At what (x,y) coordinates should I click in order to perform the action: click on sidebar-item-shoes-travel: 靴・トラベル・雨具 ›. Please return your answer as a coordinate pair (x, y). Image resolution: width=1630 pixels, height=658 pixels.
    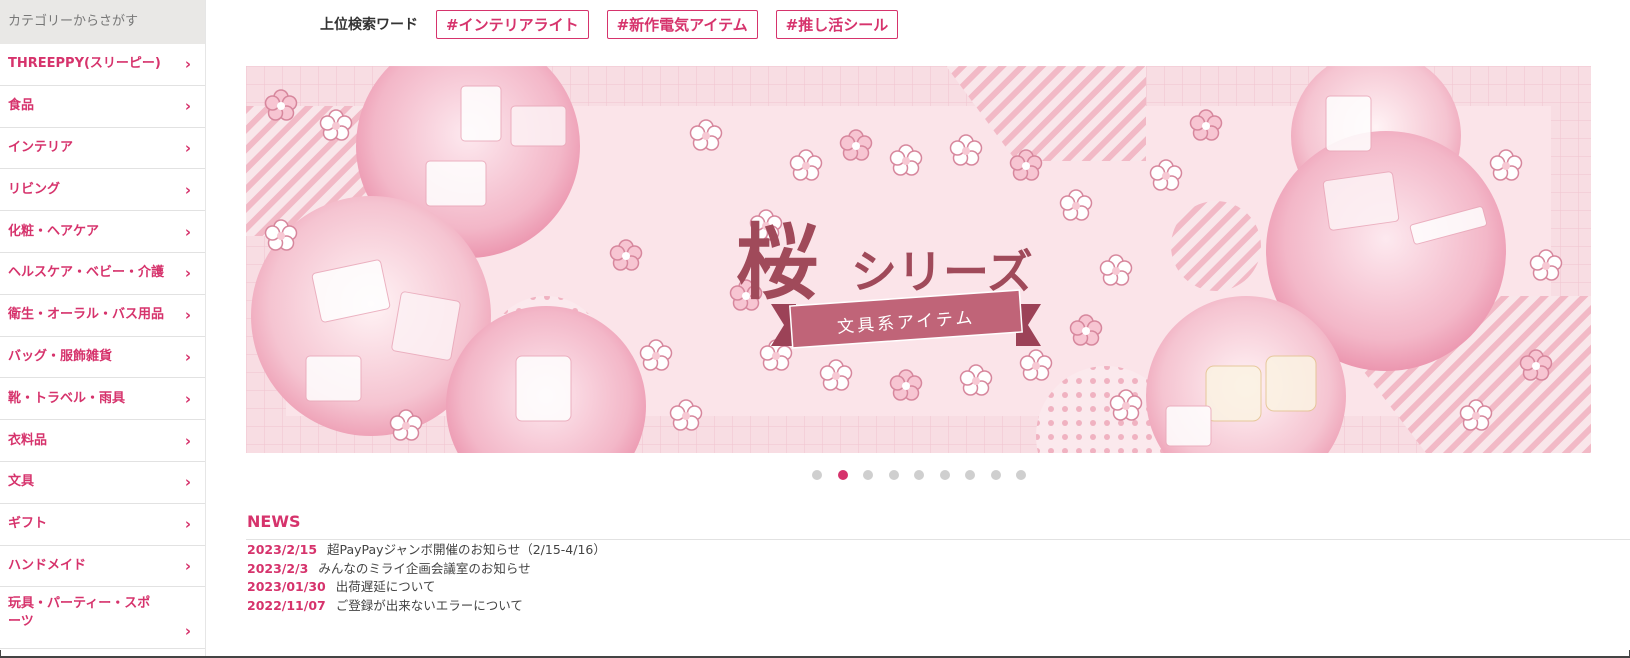
    Looking at the image, I should click on (102, 399).